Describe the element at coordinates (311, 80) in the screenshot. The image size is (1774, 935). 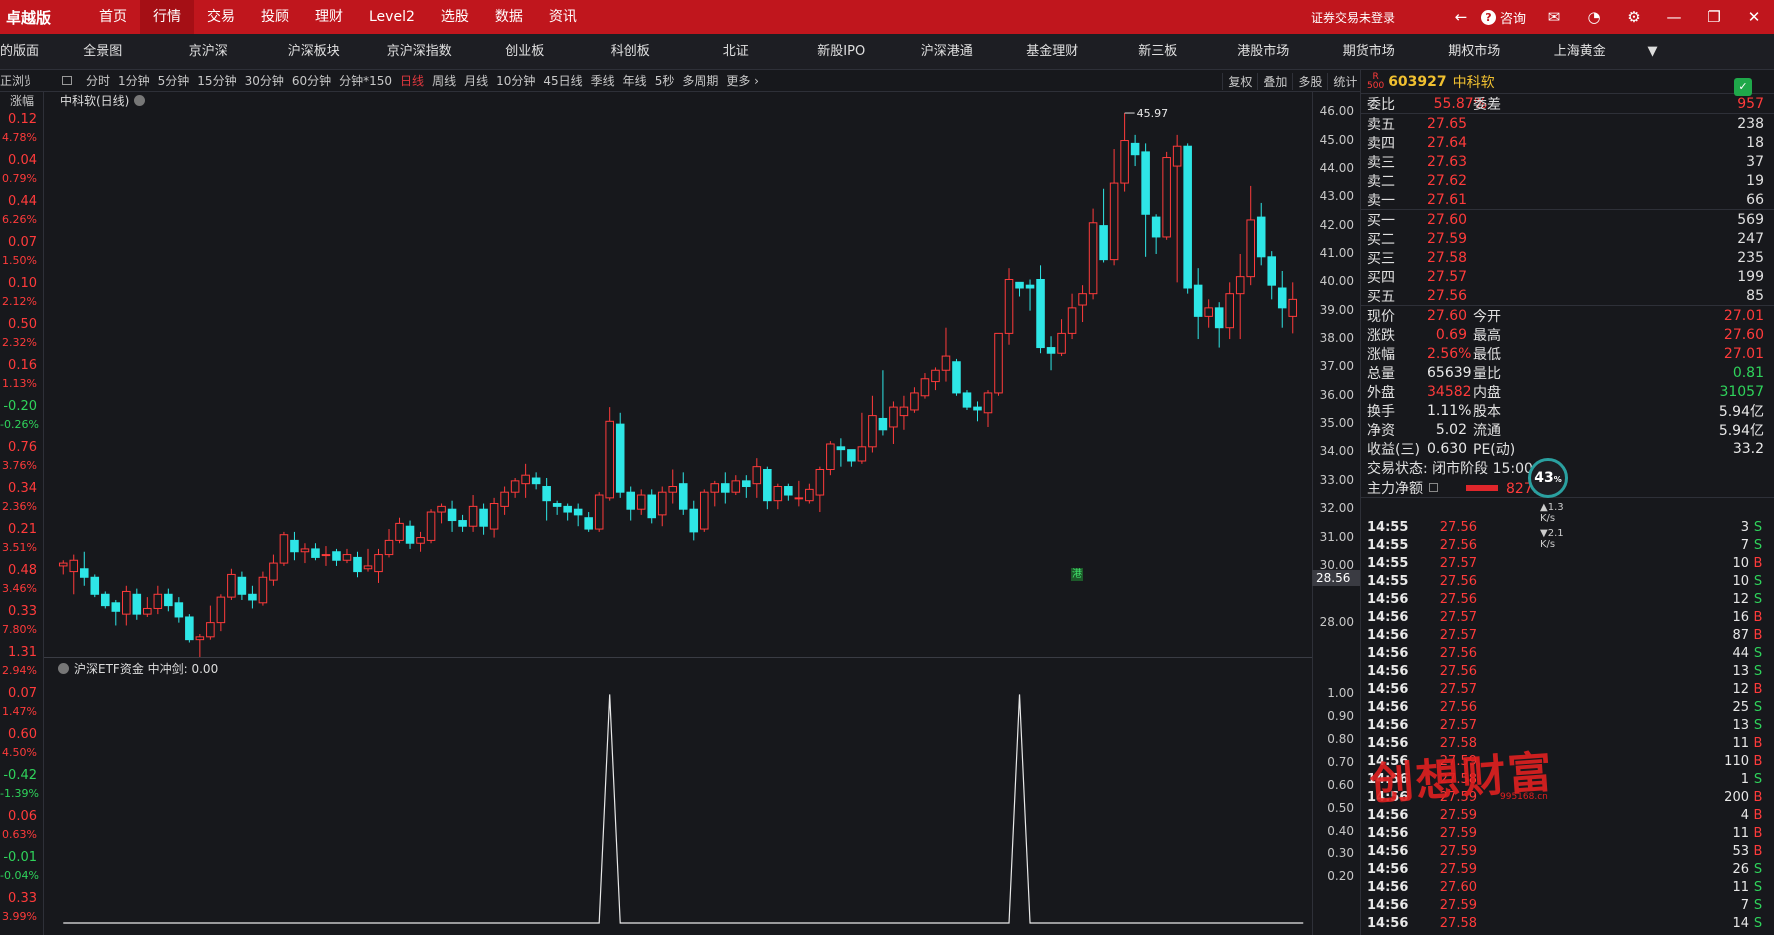
I see `period-item: 60分钟` at that location.